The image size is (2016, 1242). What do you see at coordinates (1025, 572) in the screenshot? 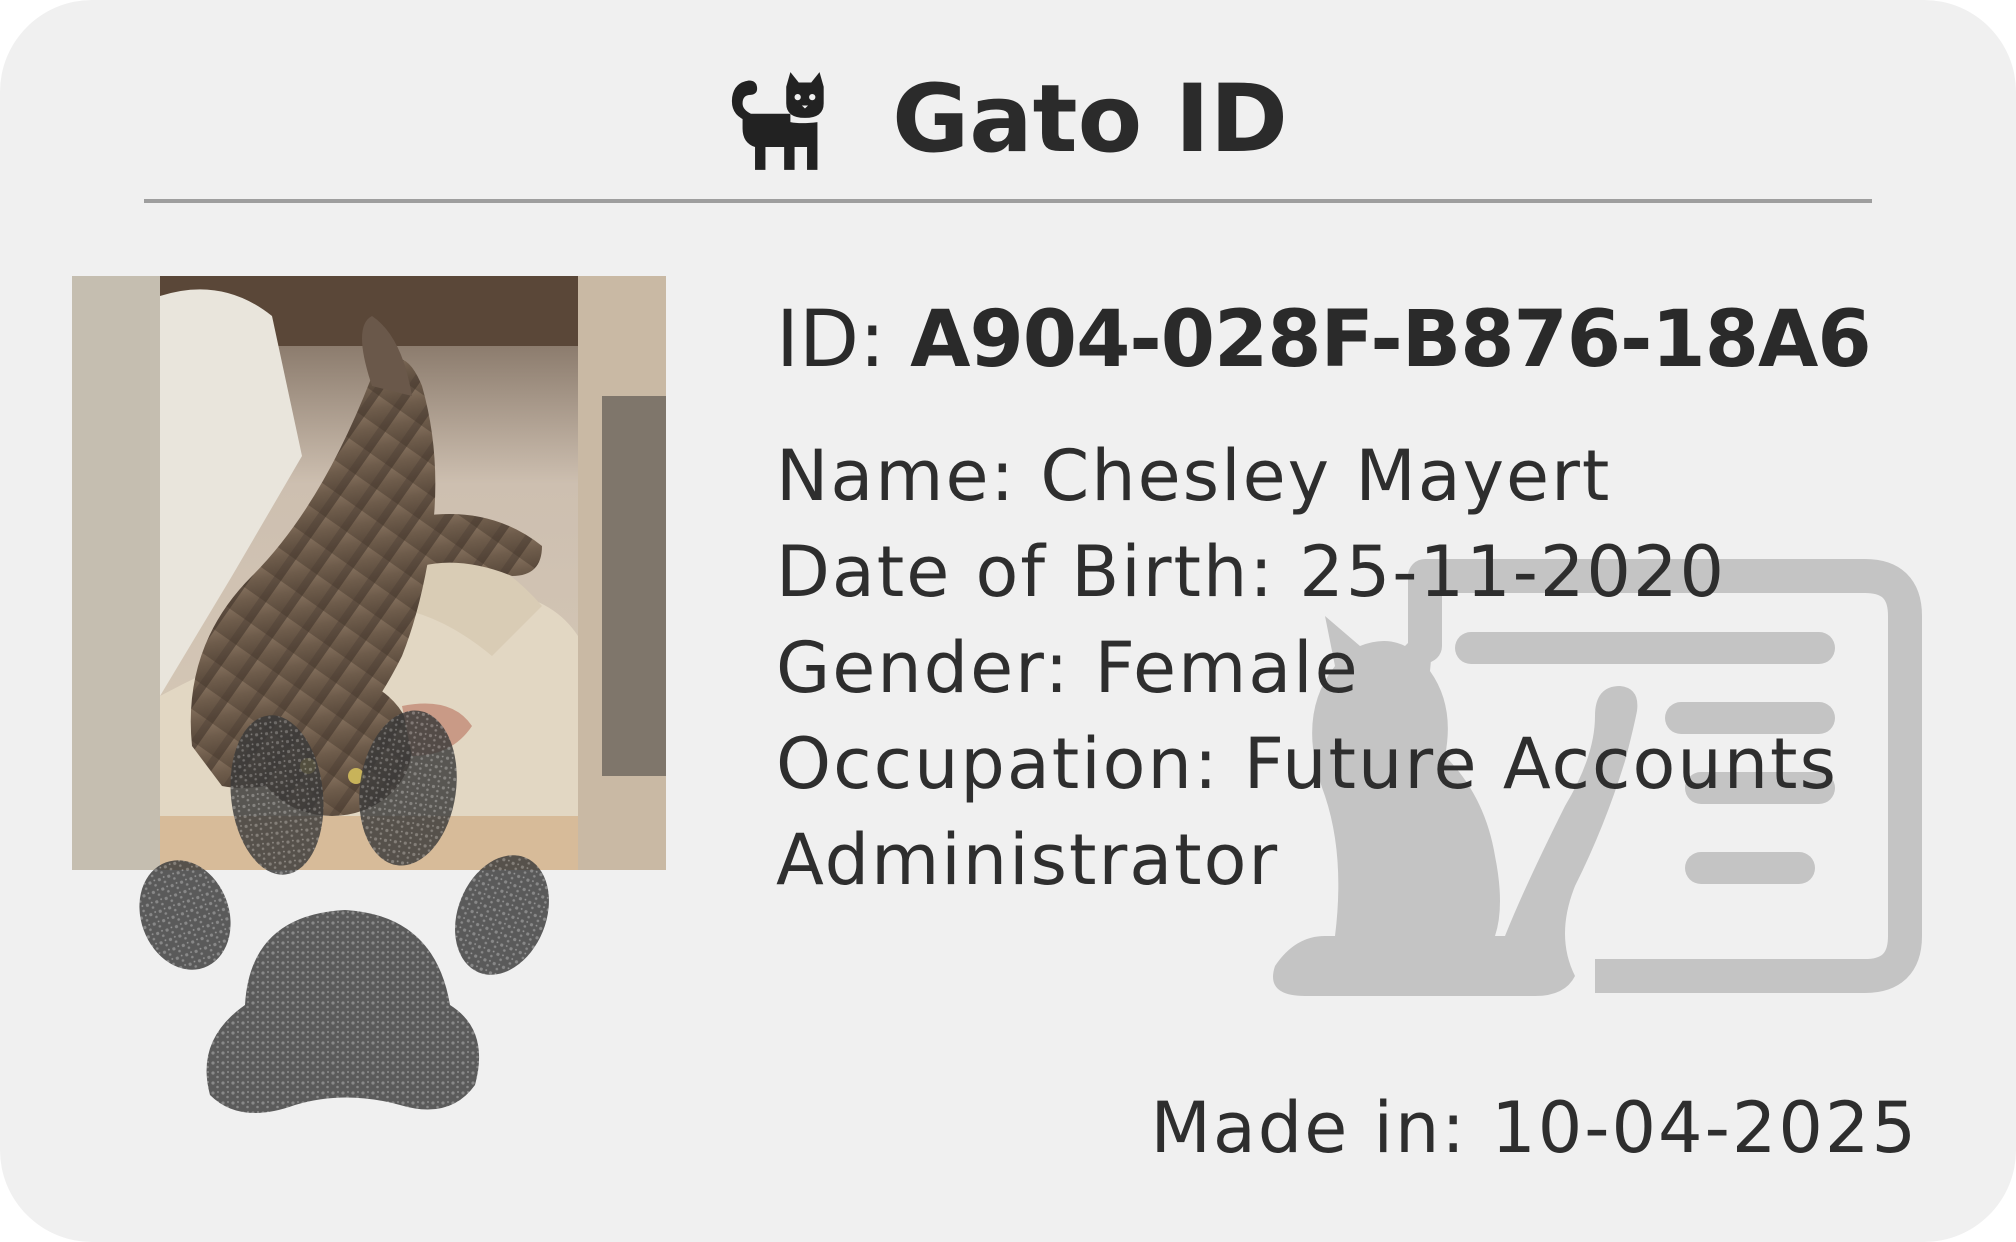
I see `field-label: Date of Birth:` at bounding box center [1025, 572].